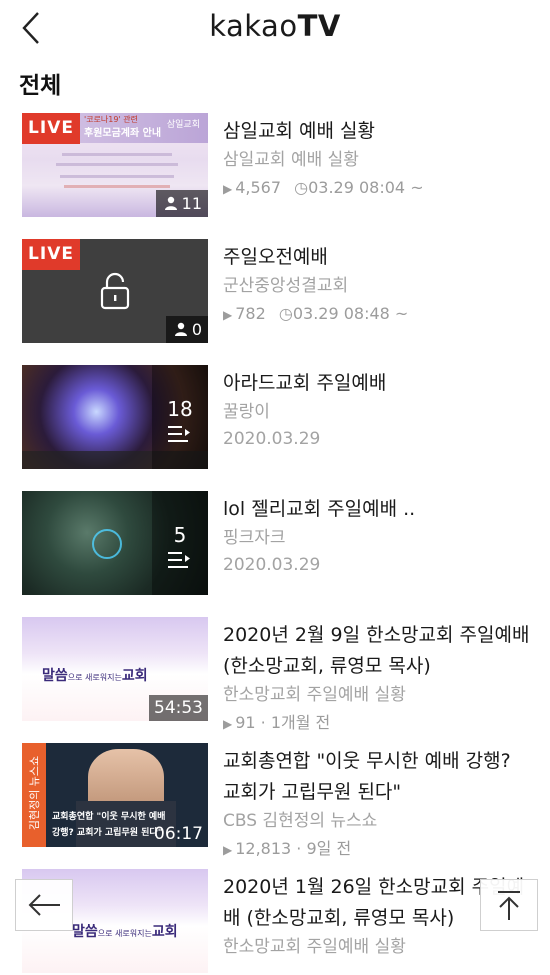 The height and width of the screenshot is (975, 550). I want to click on video-thumbnail: 말씀으로 새로워지는교회 54:53, so click(115, 669).